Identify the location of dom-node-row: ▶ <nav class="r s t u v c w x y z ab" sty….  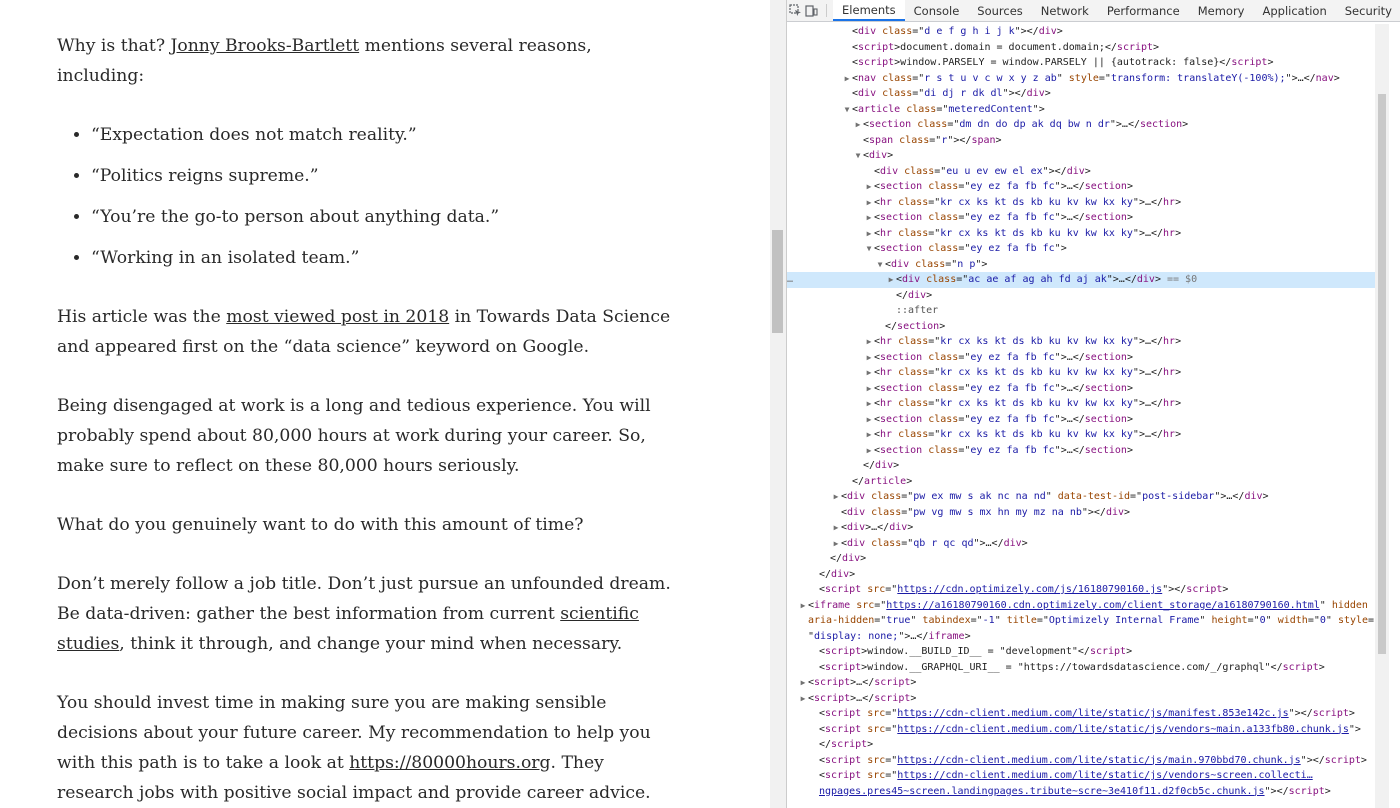
(1081, 79).